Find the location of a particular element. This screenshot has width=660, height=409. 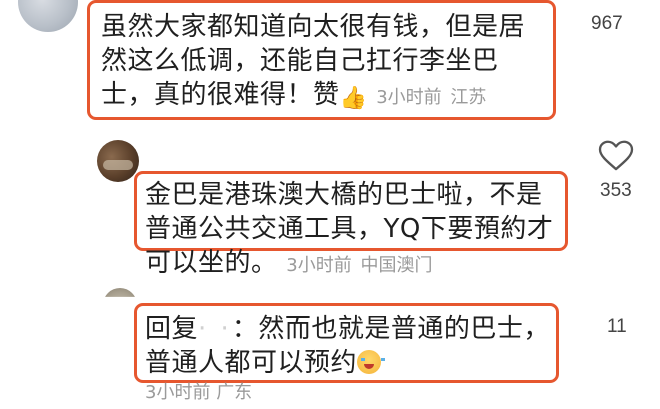

reply-prefix: 回复 is located at coordinates (172, 329).